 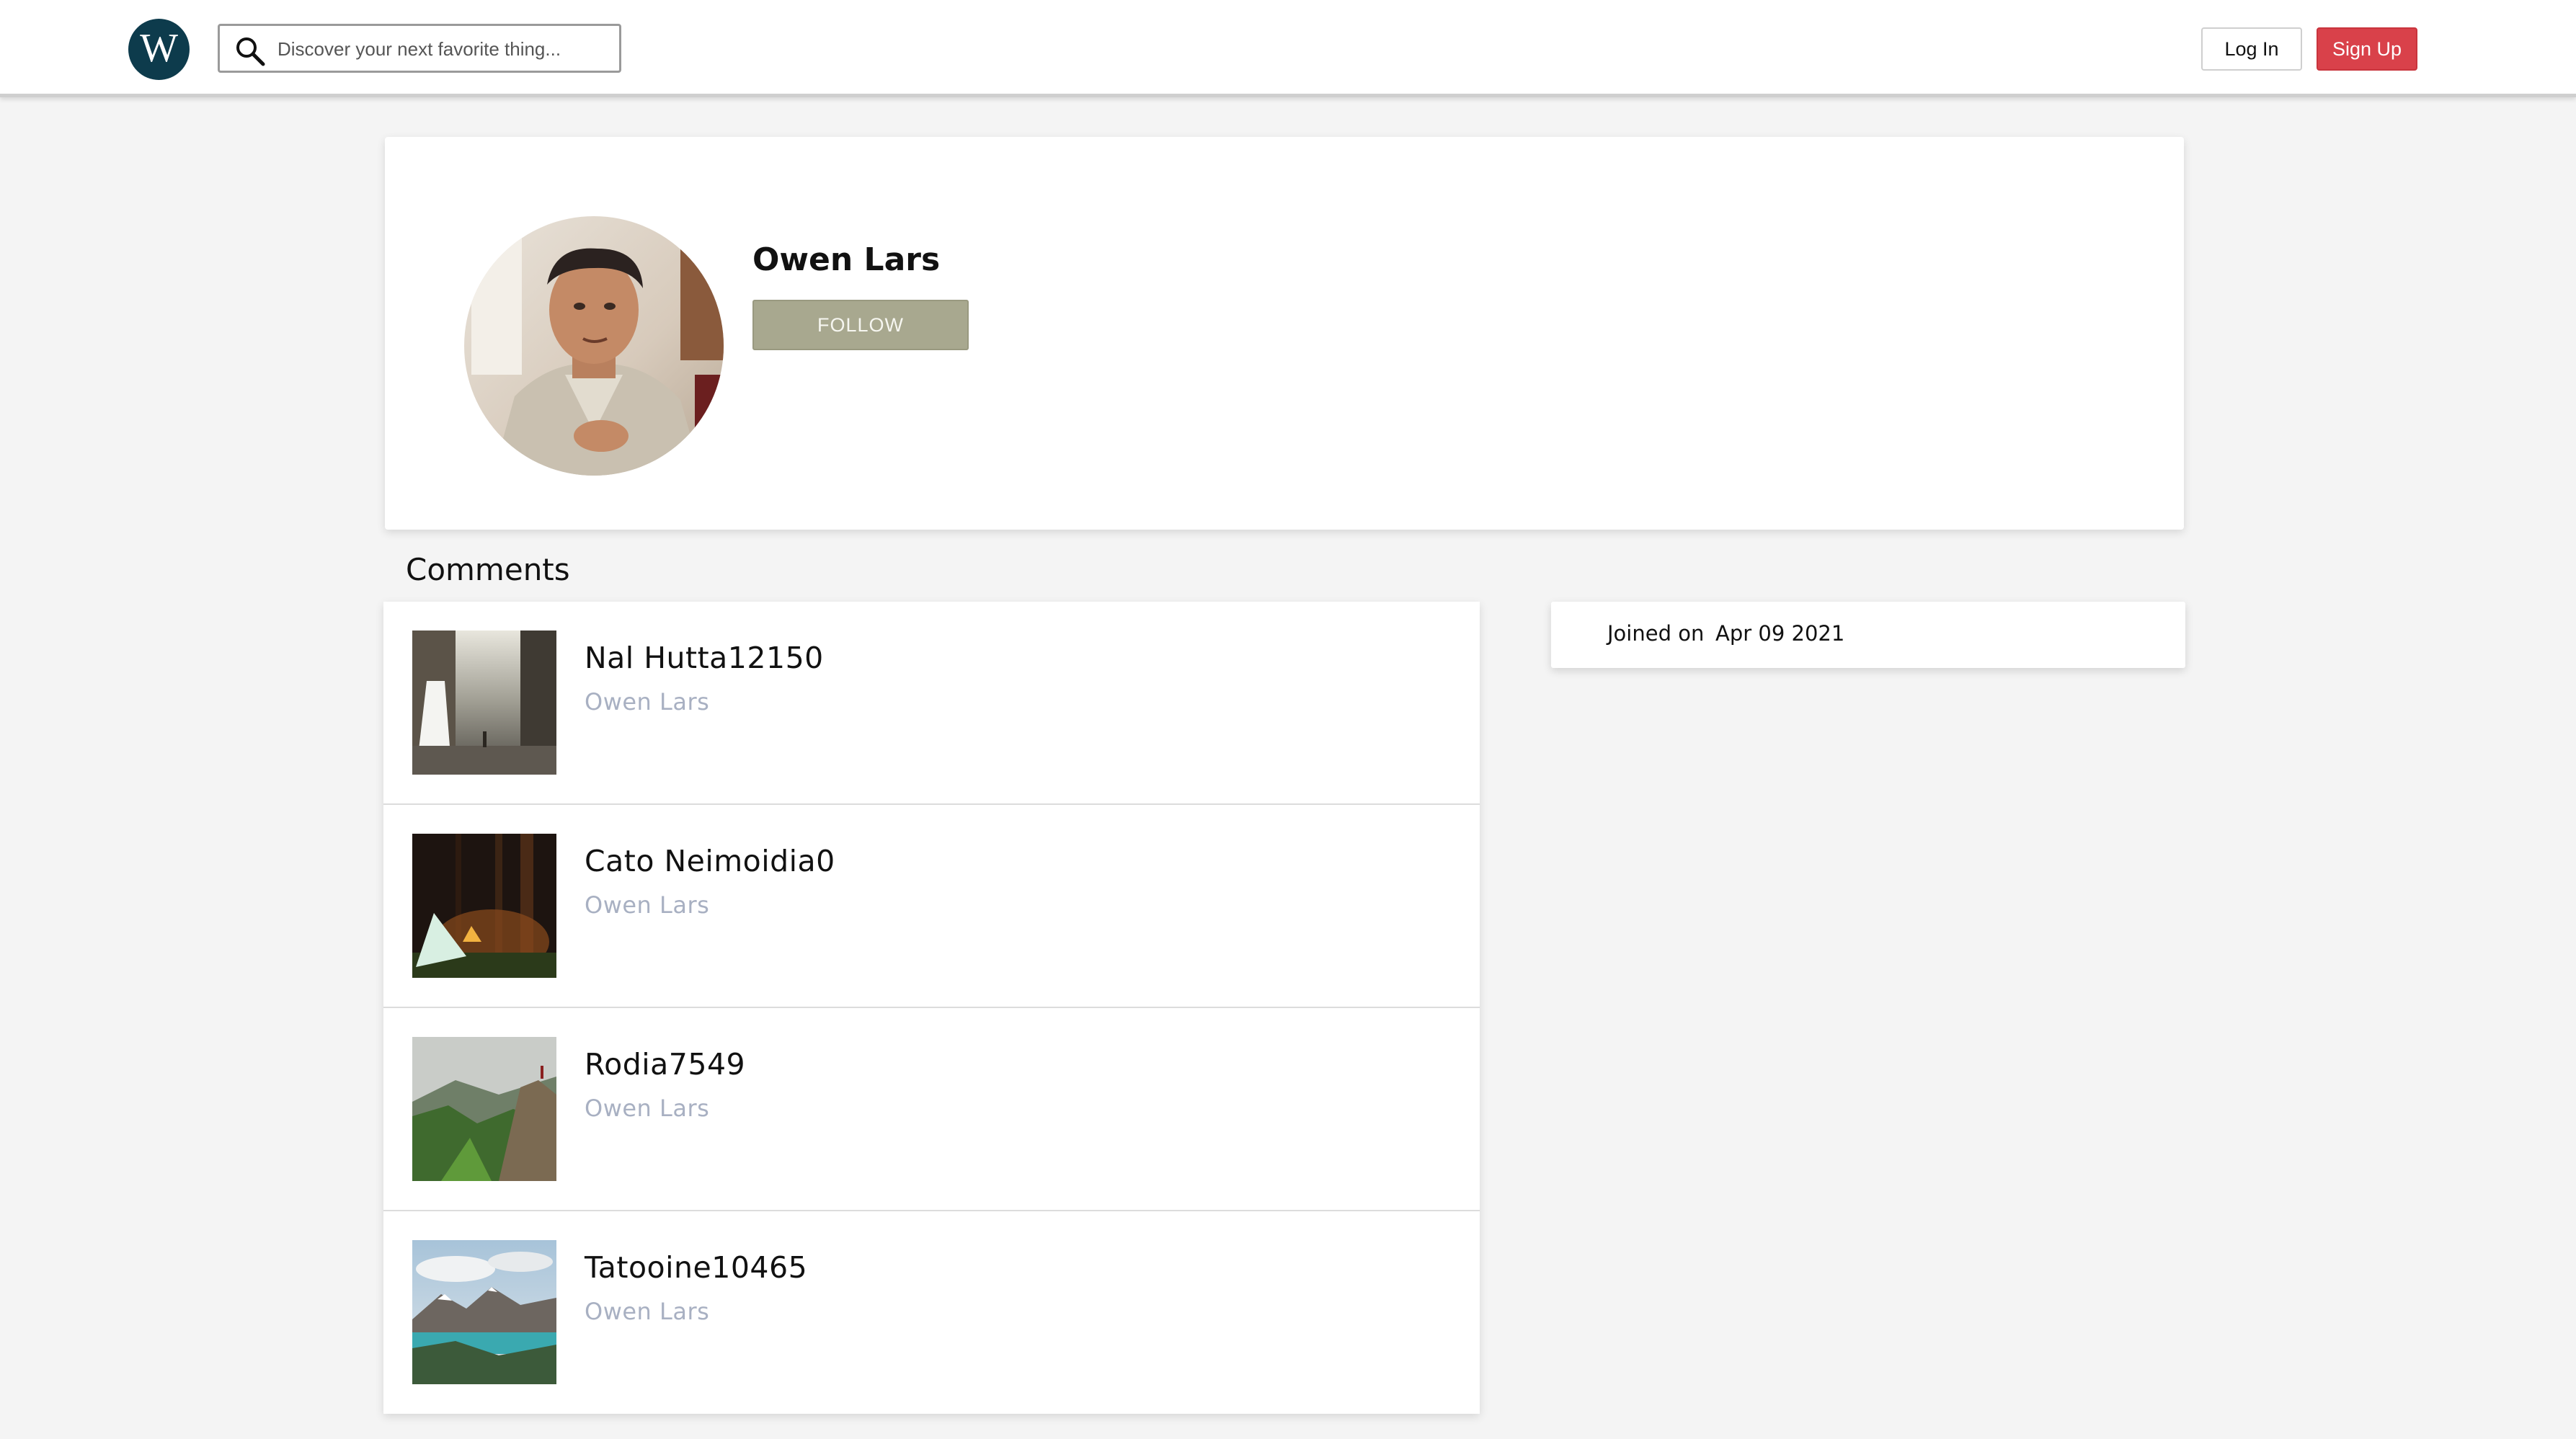 I want to click on search-box, so click(x=419, y=48).